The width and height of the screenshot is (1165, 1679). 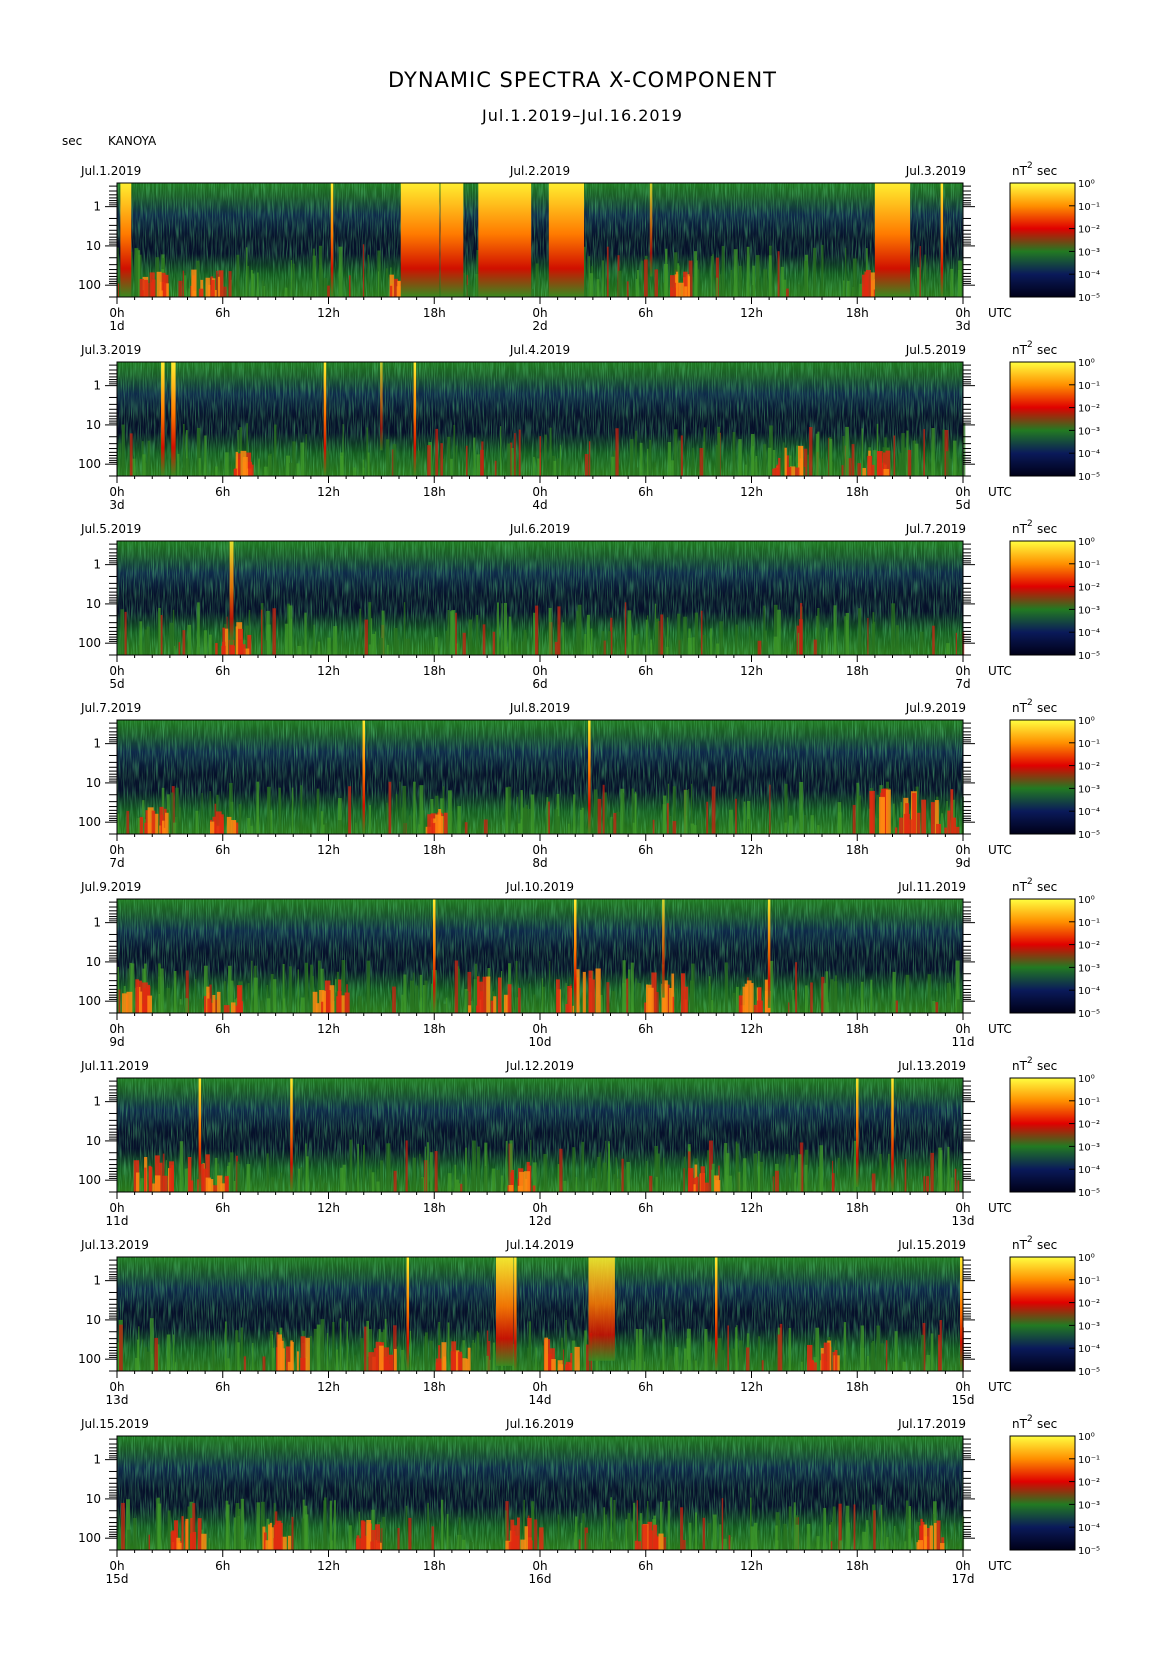 What do you see at coordinates (116, 850) in the screenshot?
I see `x-tick-label: 0h` at bounding box center [116, 850].